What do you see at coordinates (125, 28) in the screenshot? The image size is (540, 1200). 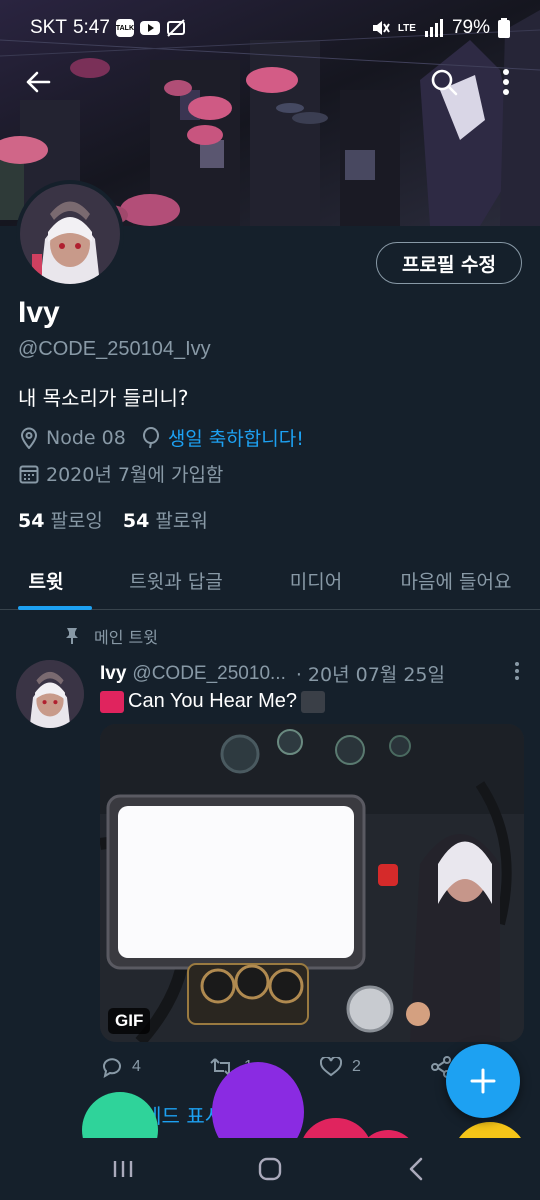 I see `talk-icon: TALK` at bounding box center [125, 28].